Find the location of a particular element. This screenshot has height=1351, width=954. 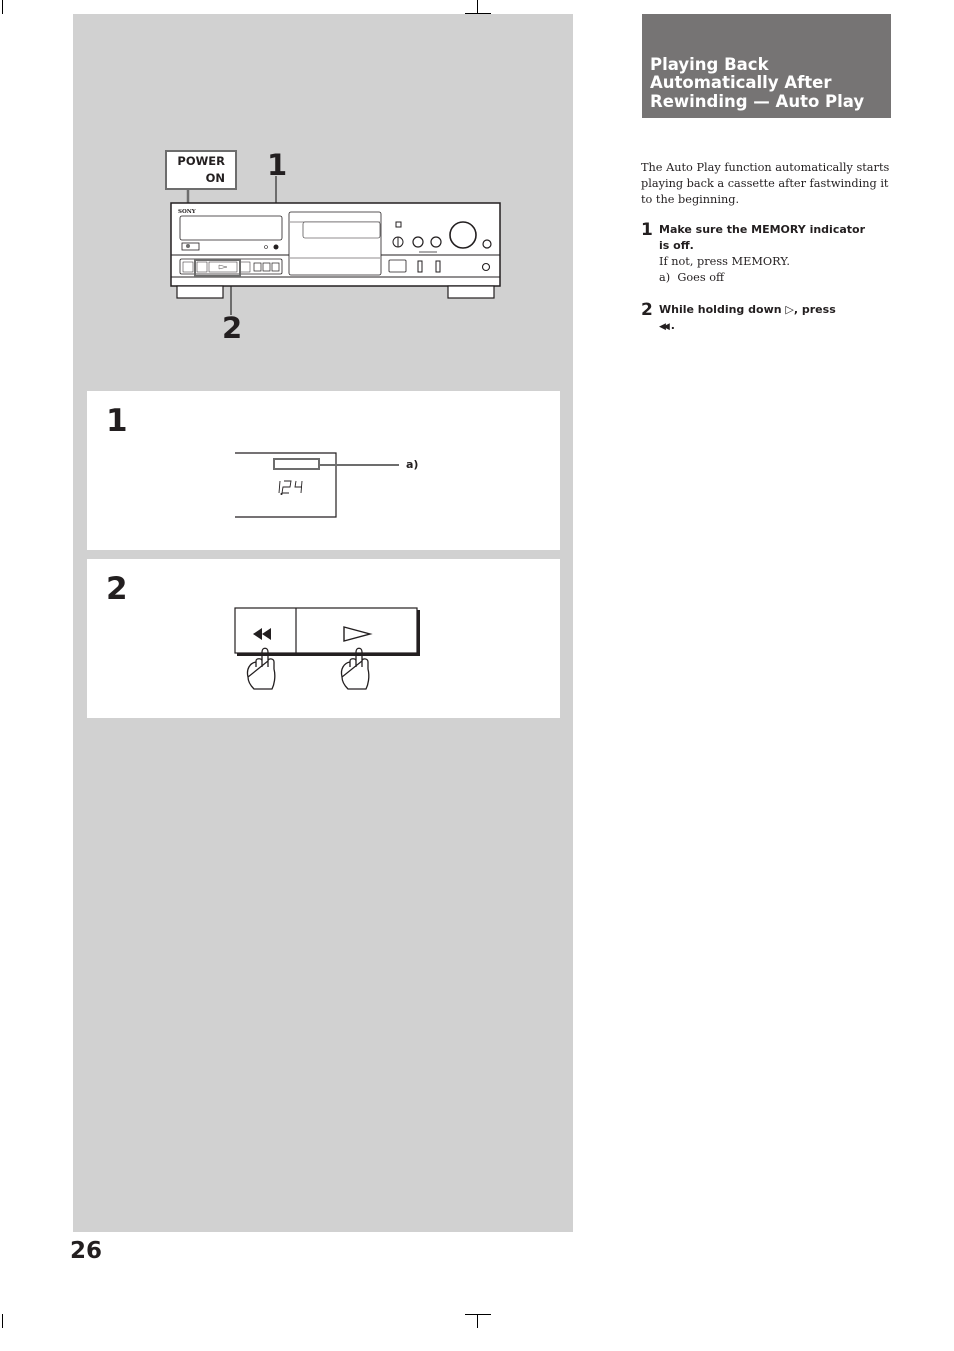

step-2-heading-suffix: . is located at coordinates (672, 325).